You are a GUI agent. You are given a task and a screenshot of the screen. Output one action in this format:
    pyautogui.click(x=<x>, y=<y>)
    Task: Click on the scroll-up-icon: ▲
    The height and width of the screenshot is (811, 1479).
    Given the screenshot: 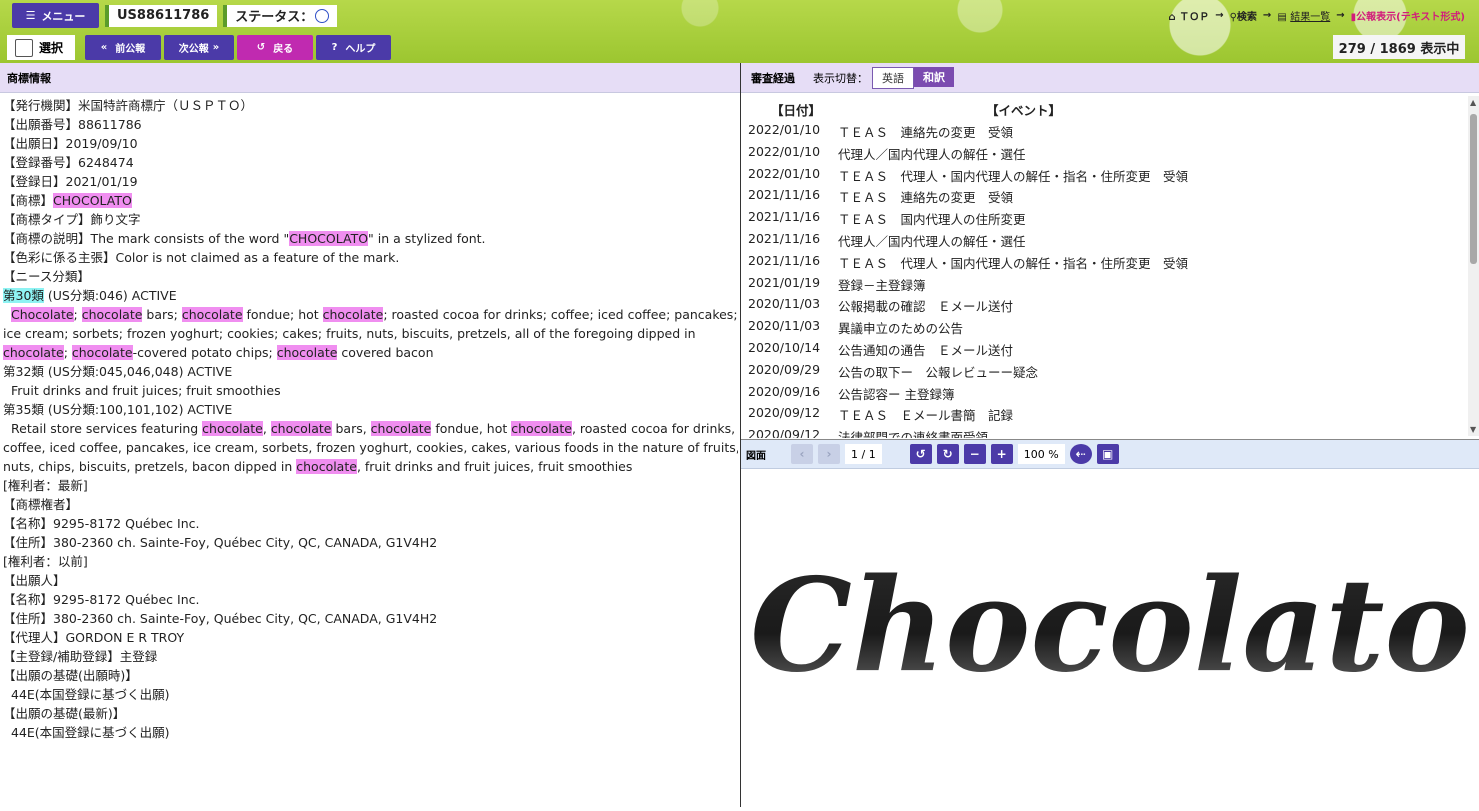 What is the action you would take?
    pyautogui.click(x=1473, y=102)
    